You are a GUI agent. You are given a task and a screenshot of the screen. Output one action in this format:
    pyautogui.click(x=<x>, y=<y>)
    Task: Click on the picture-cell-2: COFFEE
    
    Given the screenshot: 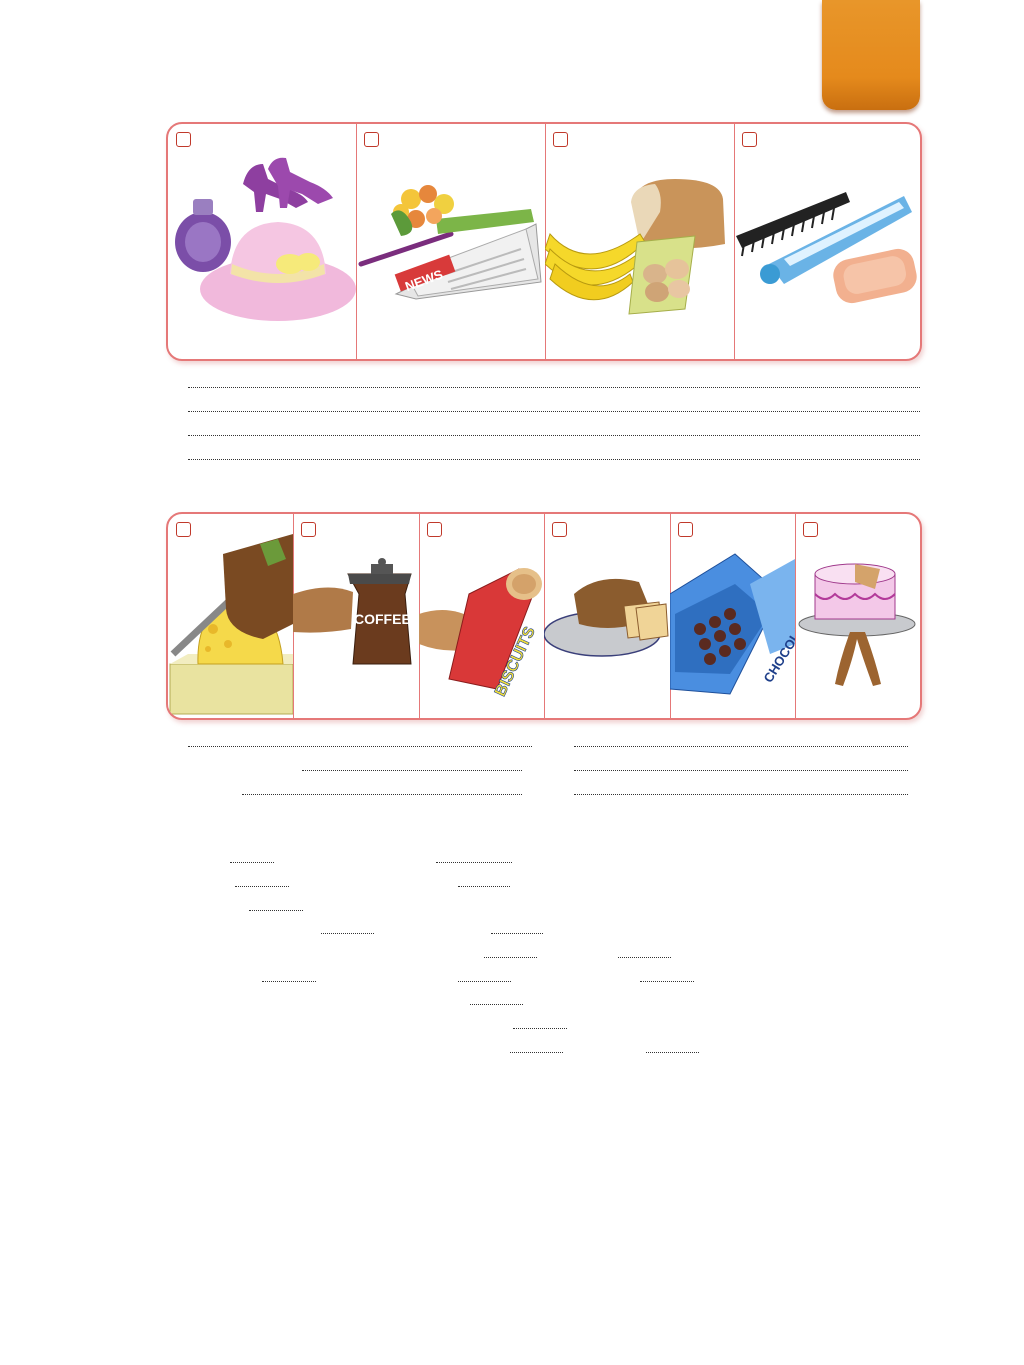 What is the action you would take?
    pyautogui.click(x=356, y=616)
    